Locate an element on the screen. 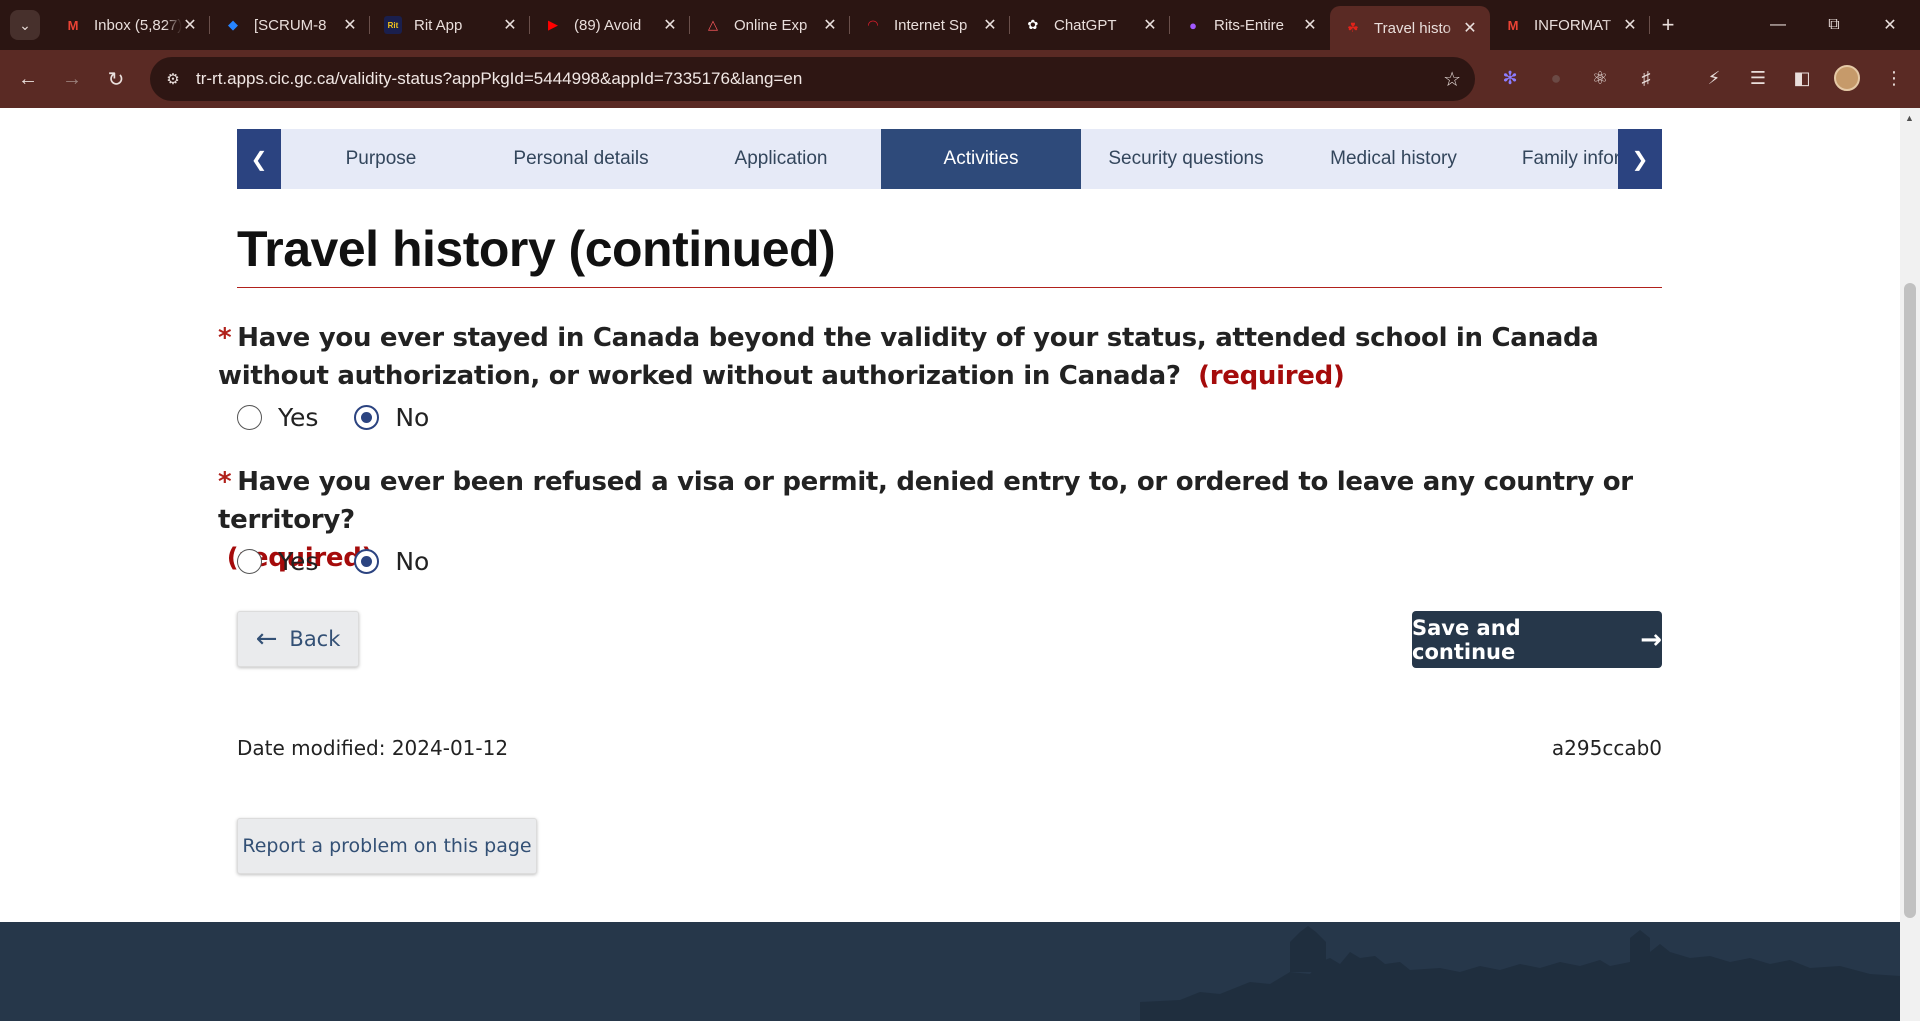 Image resolution: width=1920 pixels, height=1021 pixels. restore-button: ⧉ is located at coordinates (1834, 25).